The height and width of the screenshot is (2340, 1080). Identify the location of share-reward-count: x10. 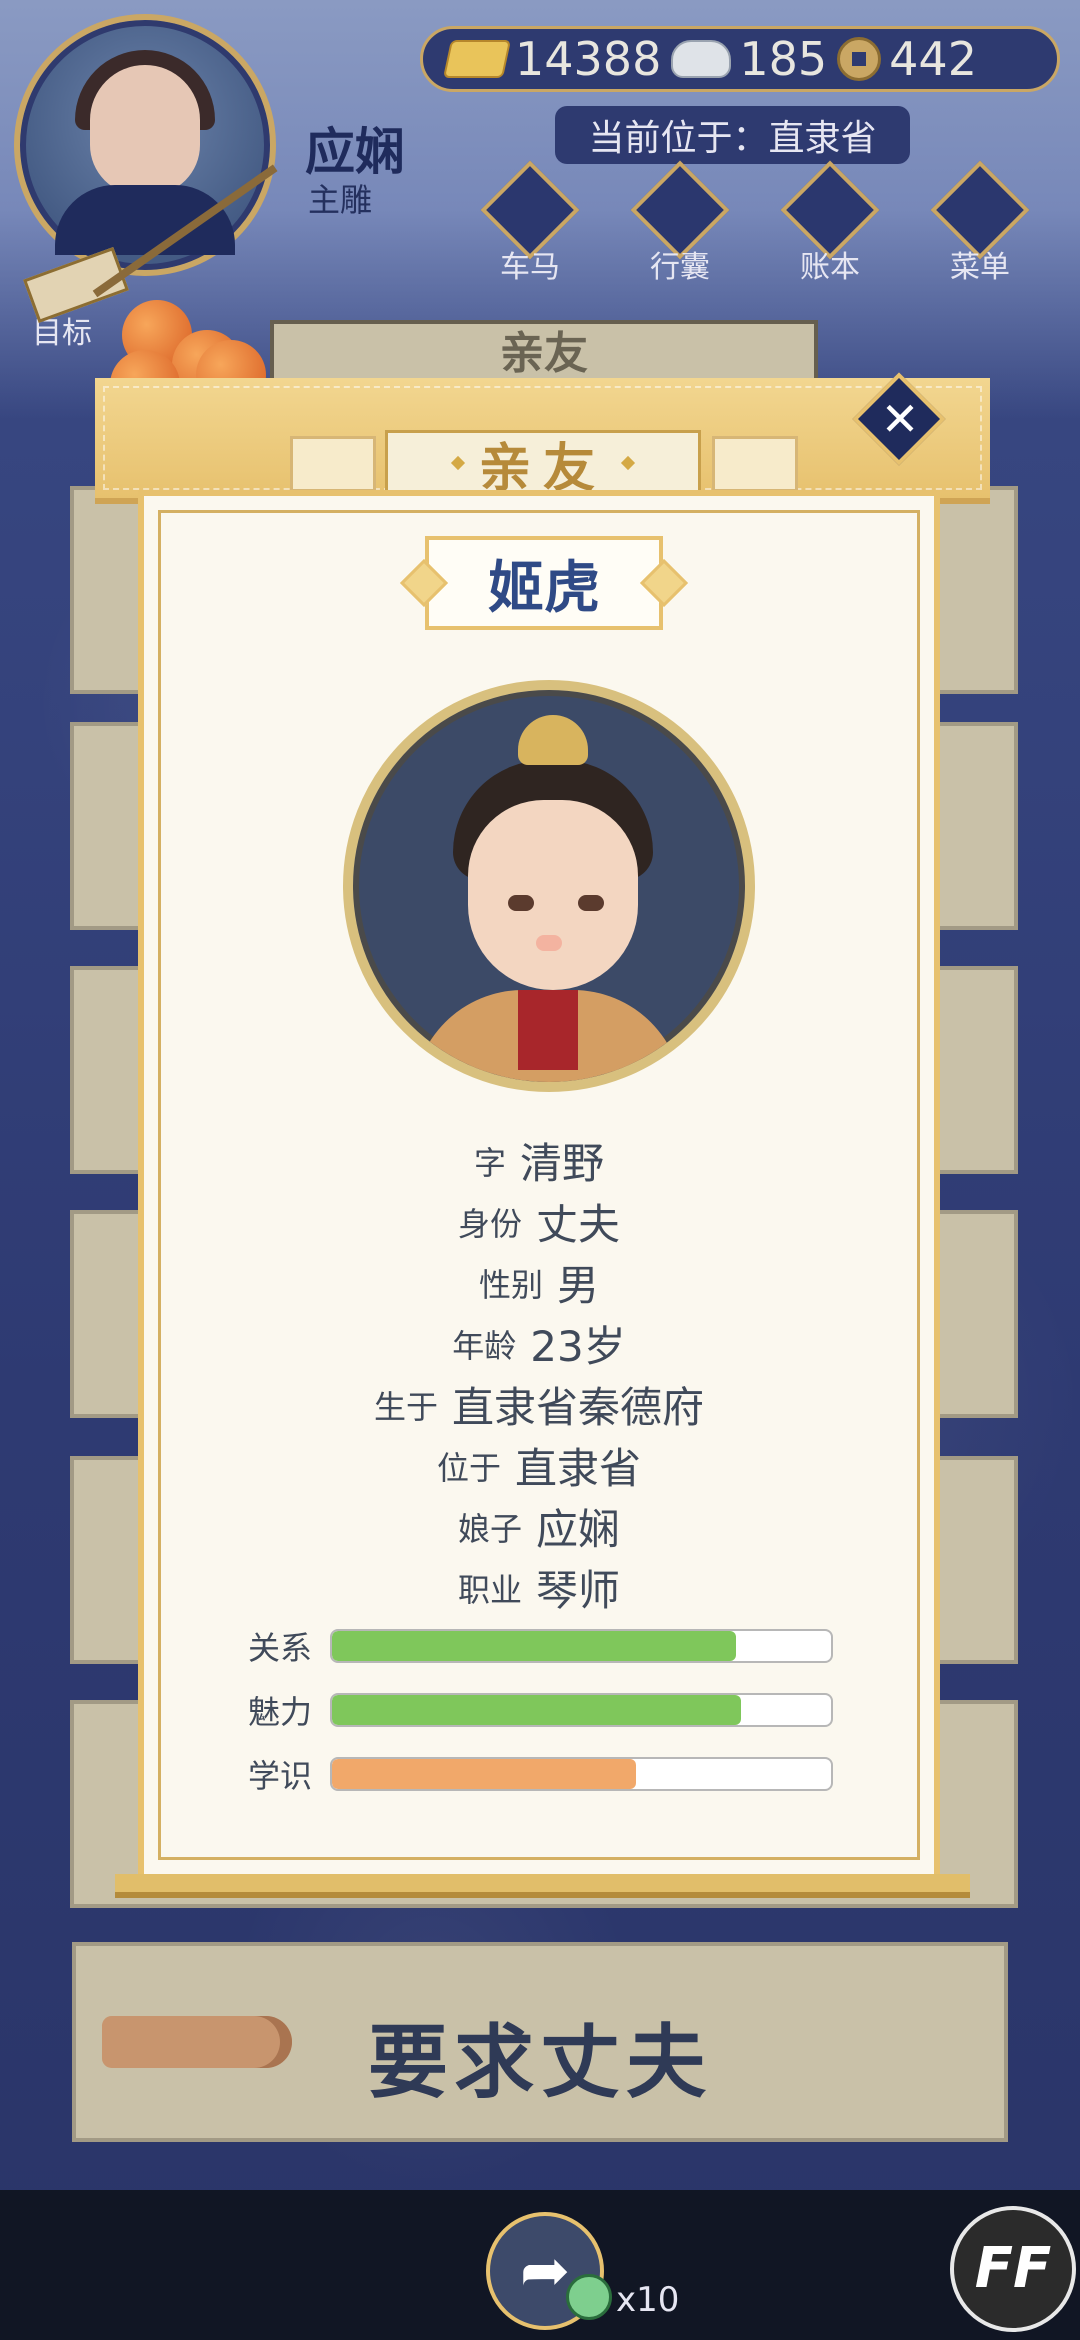
(648, 2300).